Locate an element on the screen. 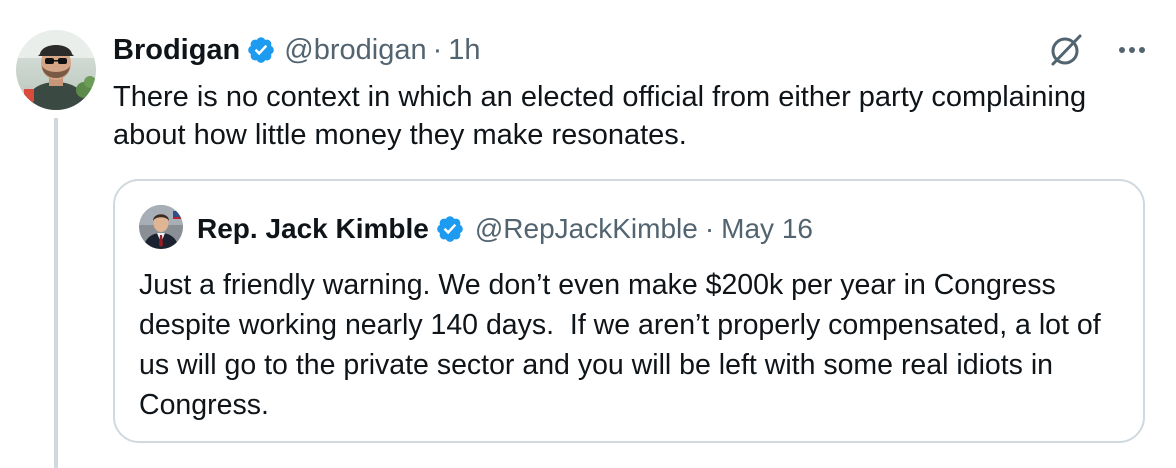 This screenshot has width=1176, height=468. tweet-actions is located at coordinates (1098, 50).